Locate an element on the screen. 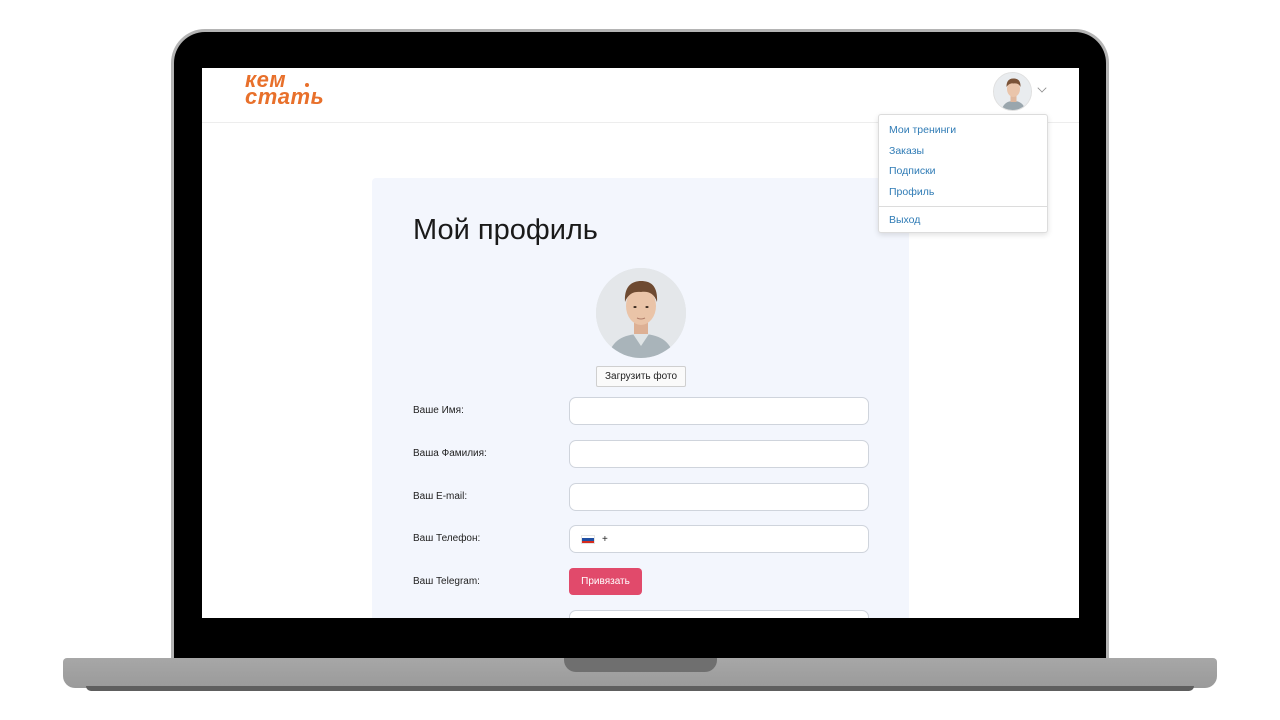  telegram-link-button: Привязать is located at coordinates (605, 581).